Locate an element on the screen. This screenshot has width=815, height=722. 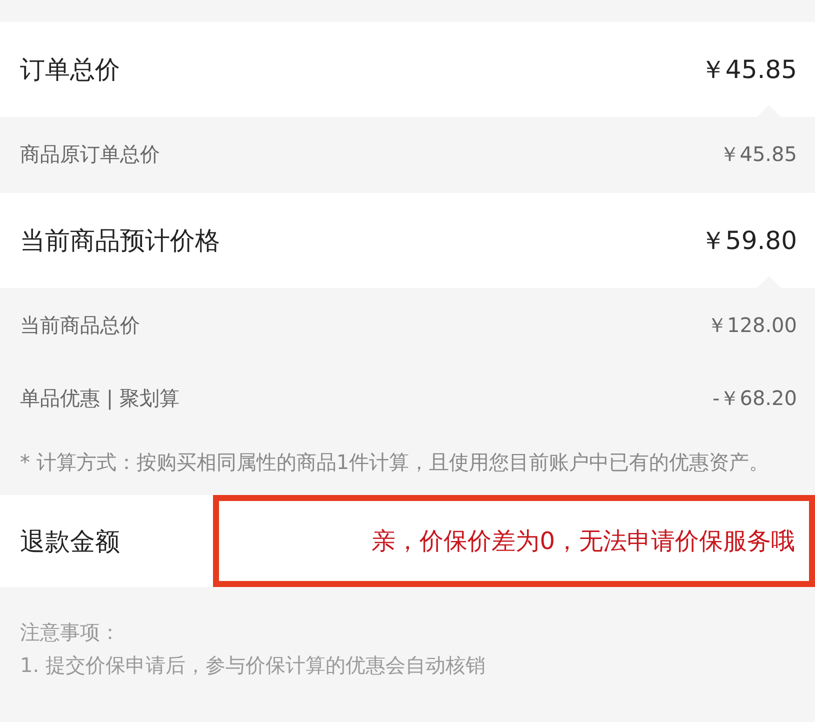
notice-title: 注意事项： is located at coordinates (70, 632).